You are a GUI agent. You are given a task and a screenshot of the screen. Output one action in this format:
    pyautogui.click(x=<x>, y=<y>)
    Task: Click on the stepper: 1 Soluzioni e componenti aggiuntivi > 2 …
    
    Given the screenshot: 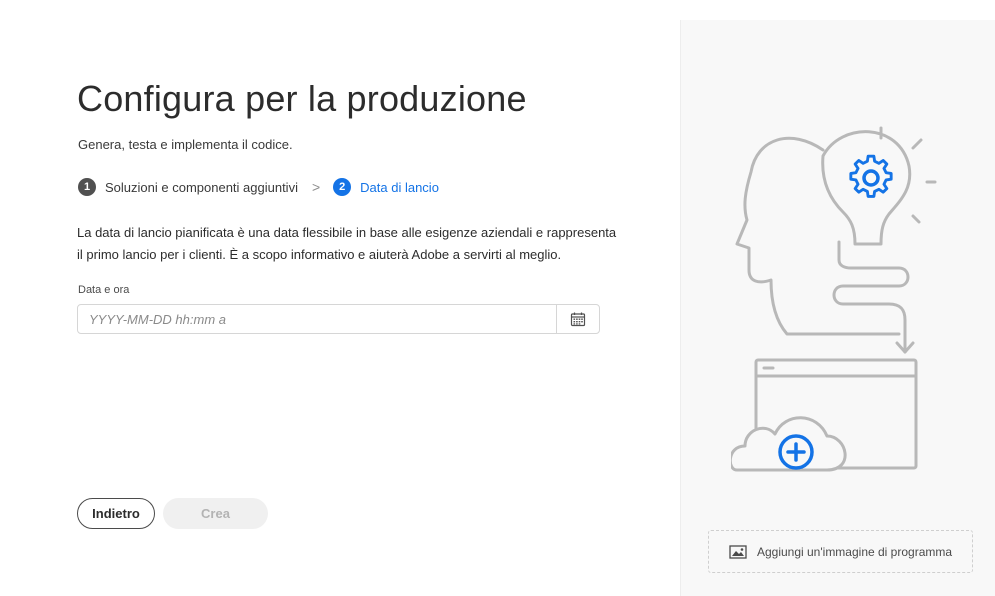 What is the action you would take?
    pyautogui.click(x=258, y=187)
    